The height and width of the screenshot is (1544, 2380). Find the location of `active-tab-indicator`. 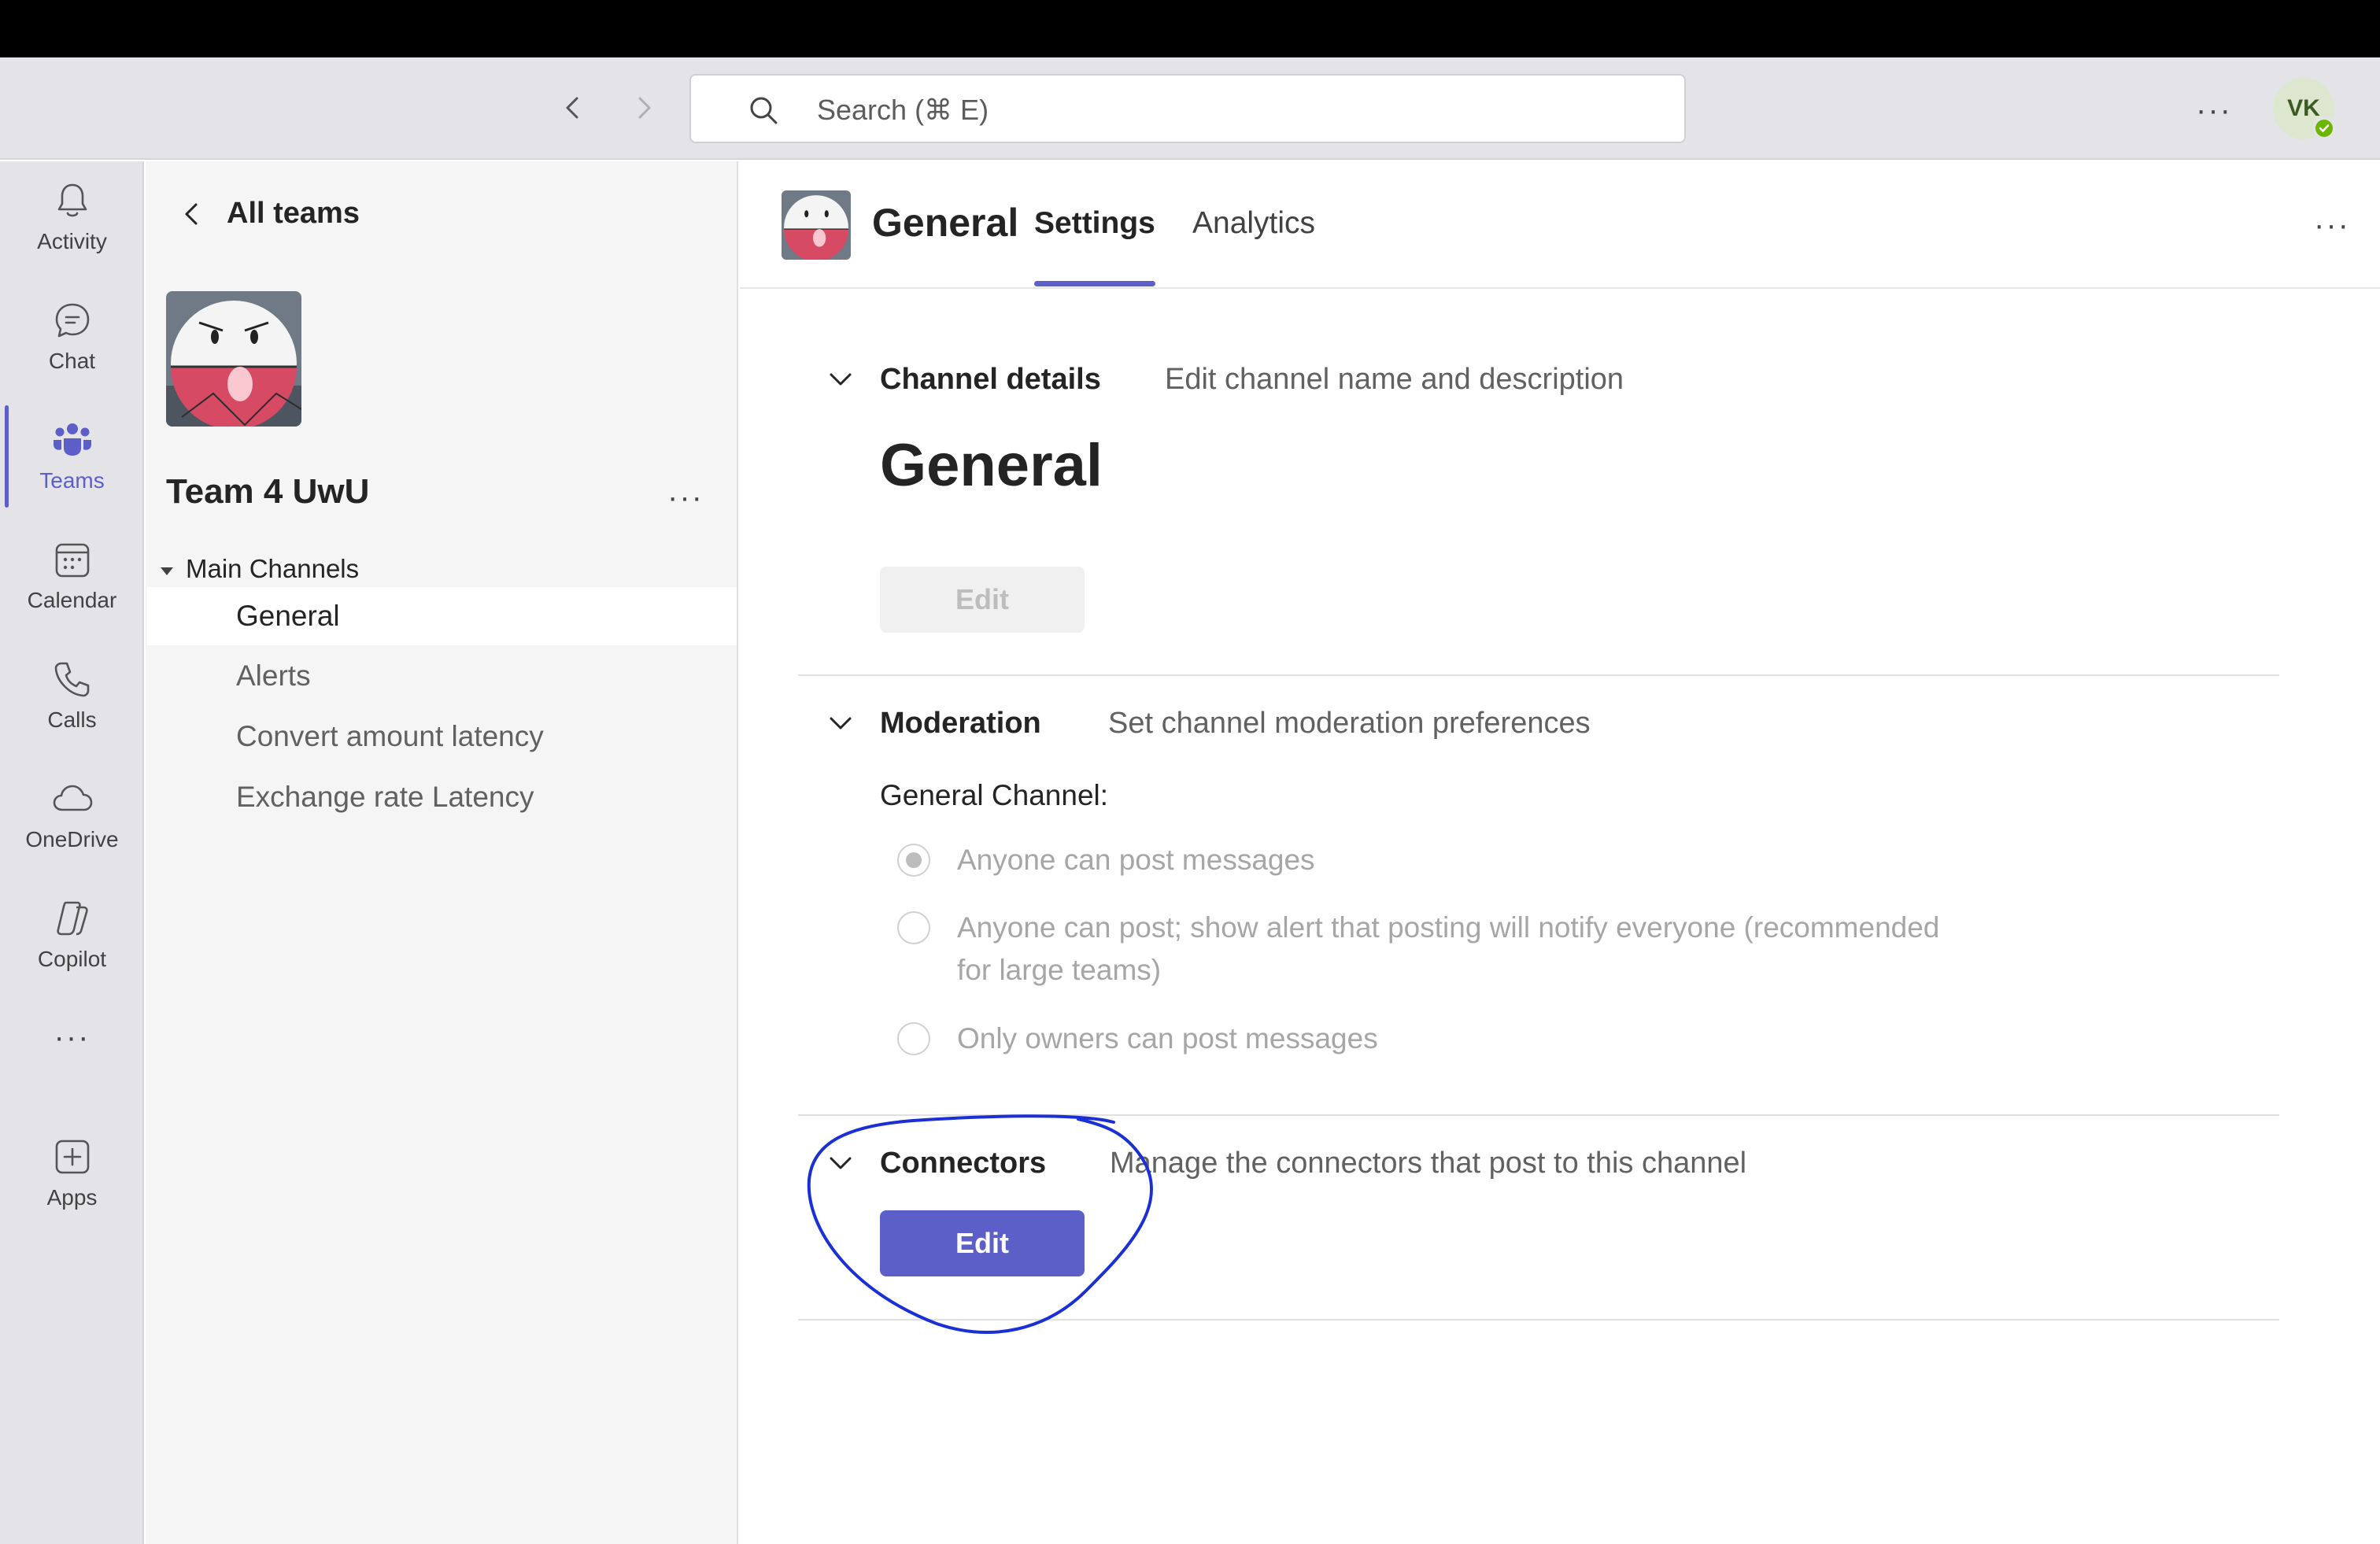

active-tab-indicator is located at coordinates (1094, 283).